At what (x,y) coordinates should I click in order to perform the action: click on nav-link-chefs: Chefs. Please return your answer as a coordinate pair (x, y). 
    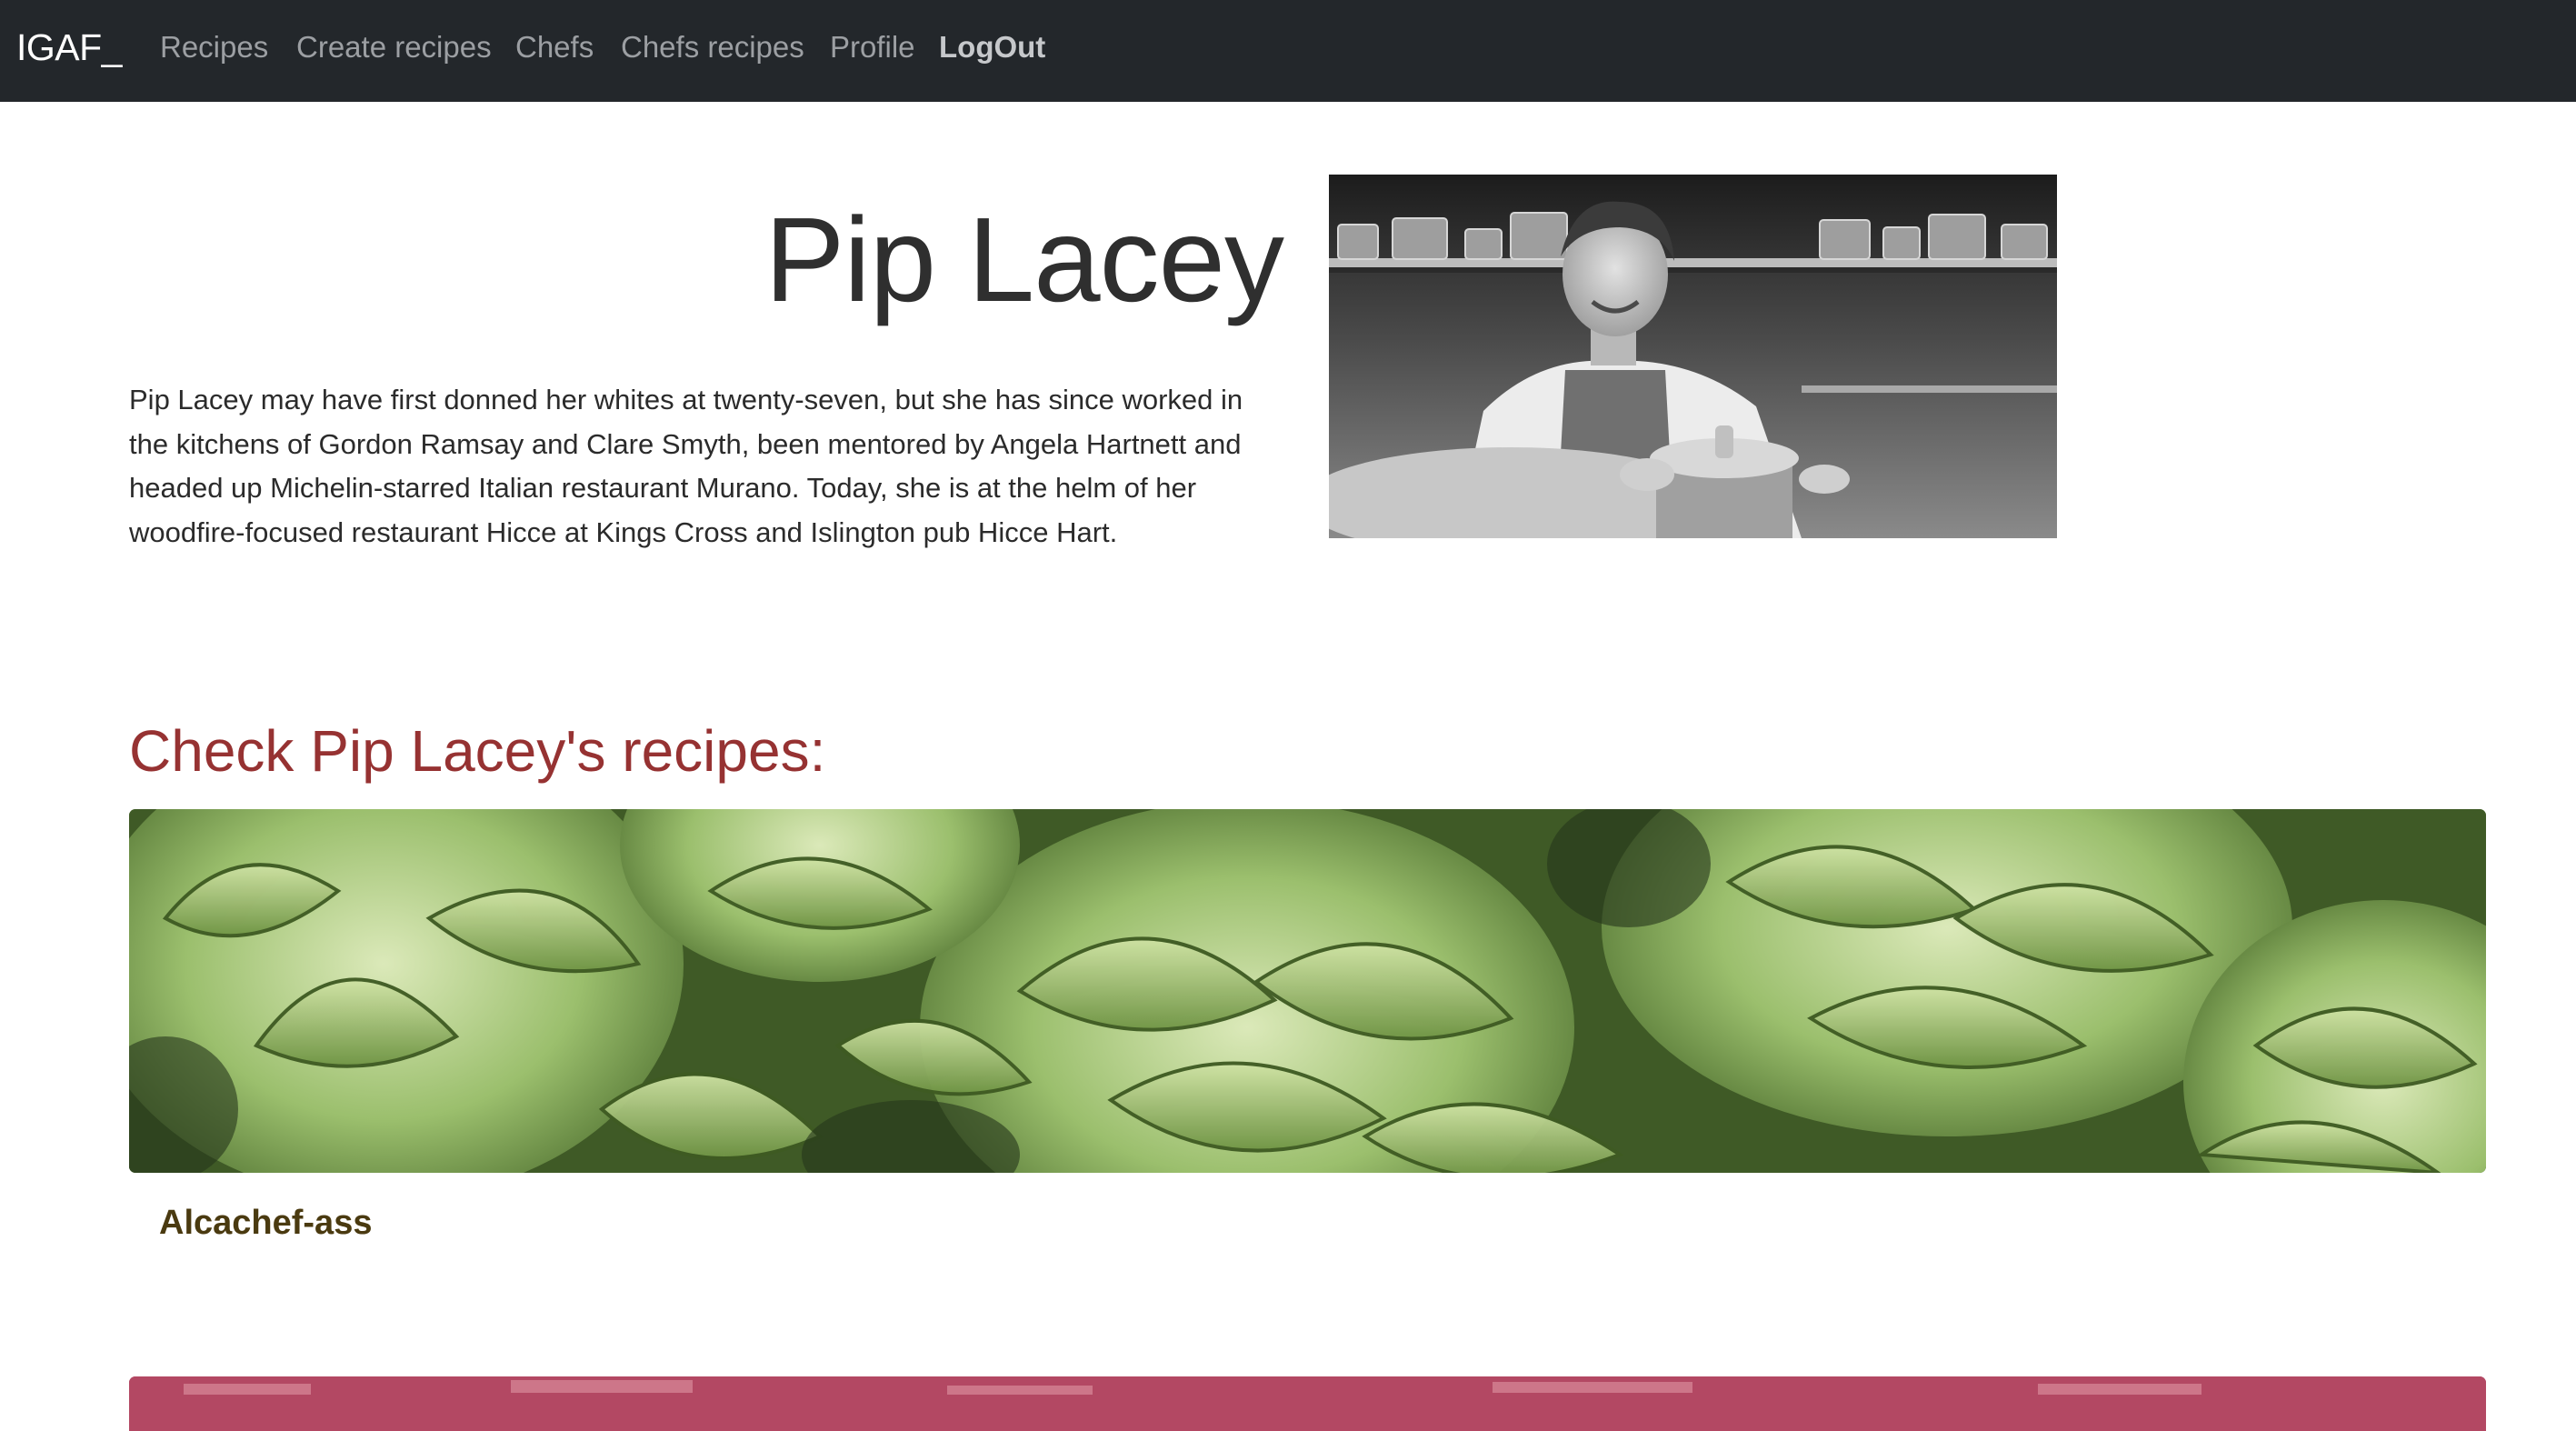
    Looking at the image, I should click on (554, 47).